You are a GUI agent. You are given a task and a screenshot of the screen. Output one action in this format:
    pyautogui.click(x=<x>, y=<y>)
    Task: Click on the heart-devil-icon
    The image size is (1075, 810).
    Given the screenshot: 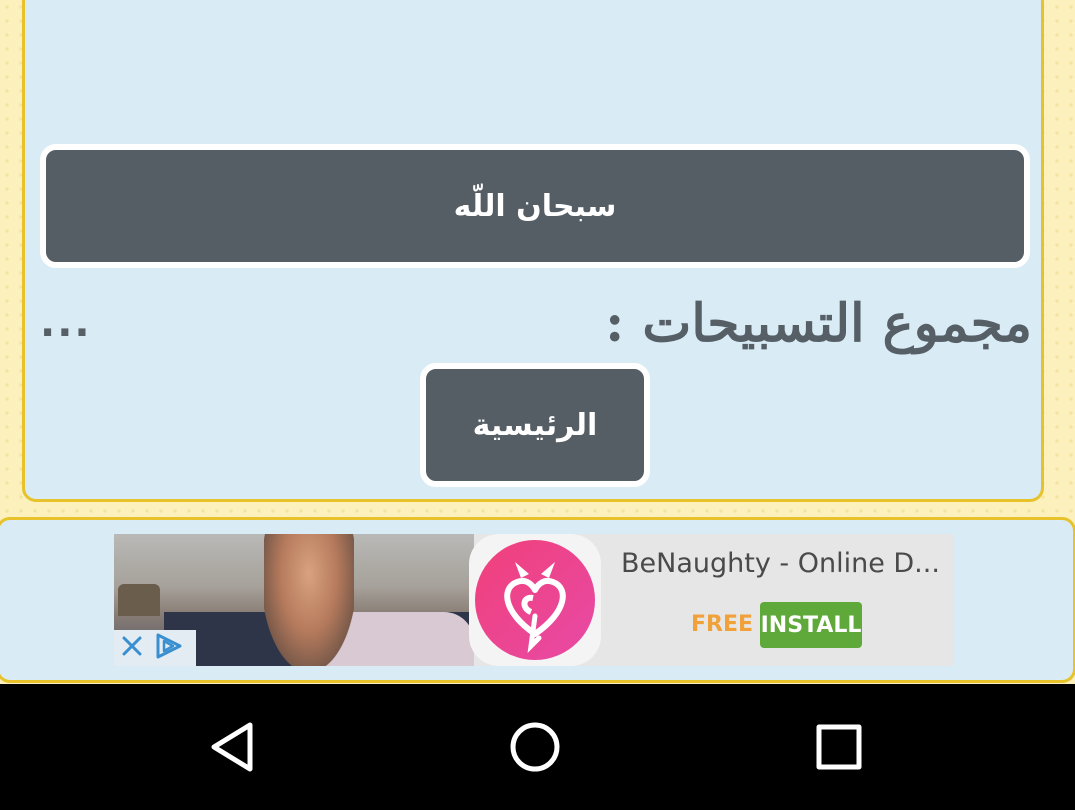 What is the action you would take?
    pyautogui.click(x=535, y=600)
    